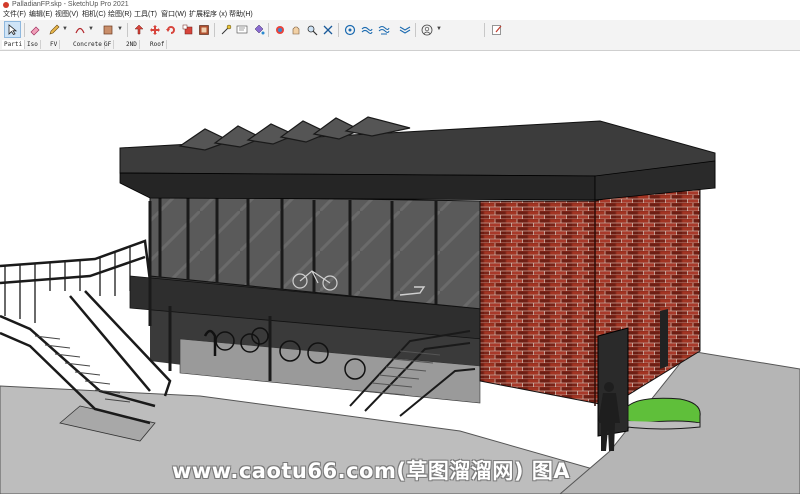 The width and height of the screenshot is (800, 494). What do you see at coordinates (404, 29) in the screenshot?
I see `extension-manager-icon` at bounding box center [404, 29].